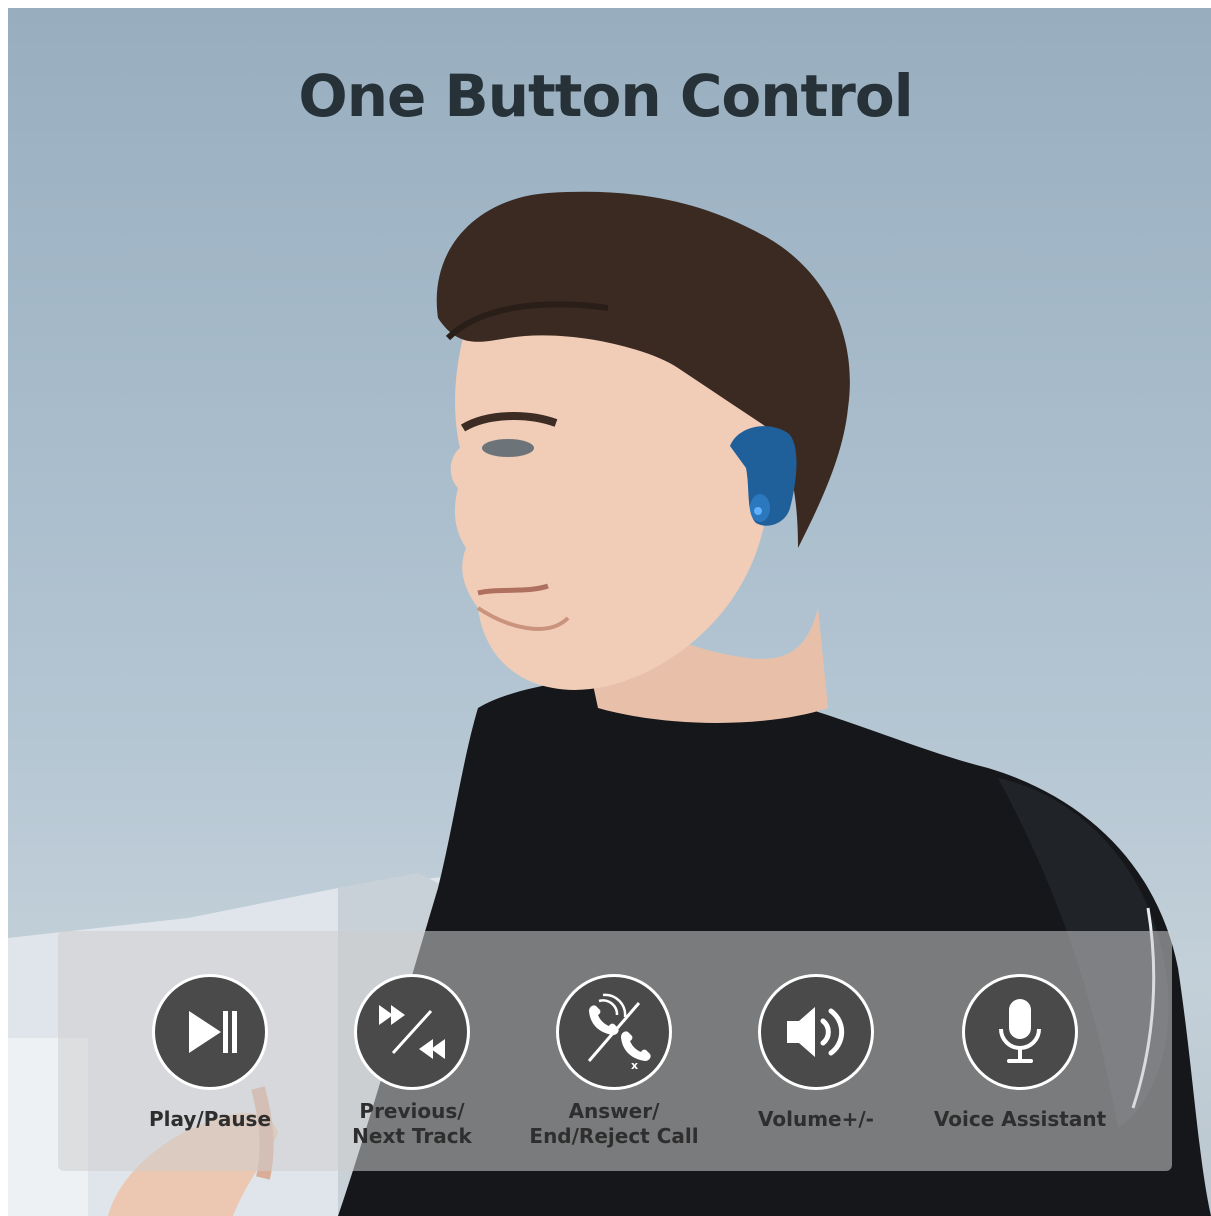 This screenshot has height=1216, width=1211. I want to click on feature-answer-end-call: x Answer/ End/Reject Call, so click(614, 1051).